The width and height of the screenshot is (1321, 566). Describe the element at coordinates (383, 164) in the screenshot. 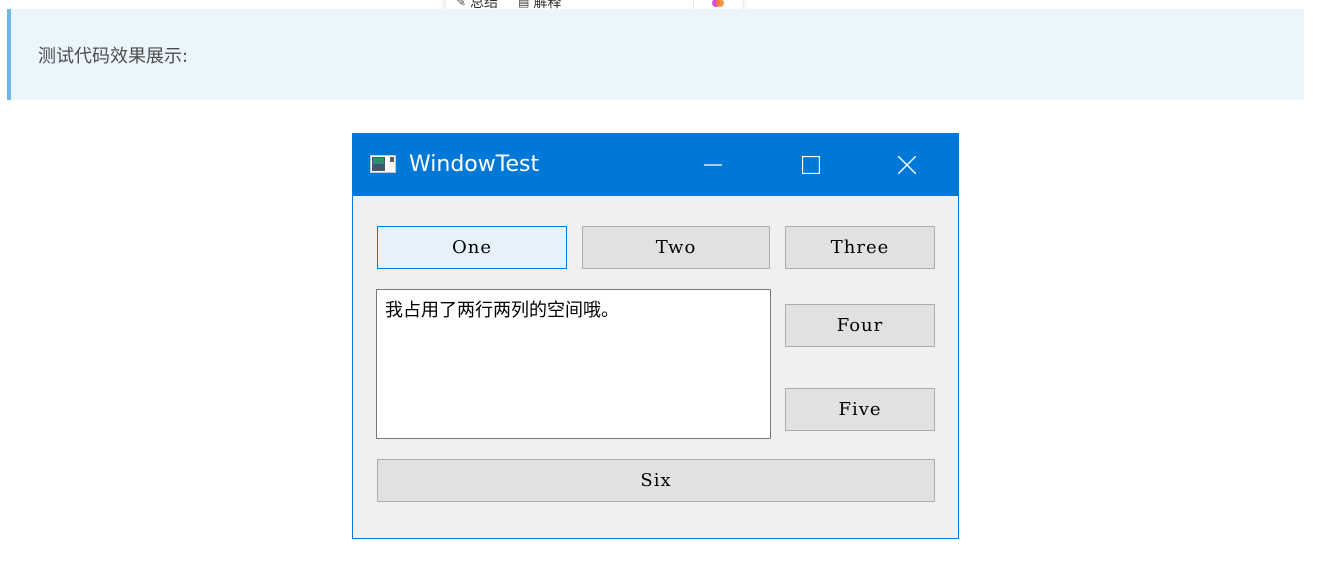

I see `app-icon` at that location.